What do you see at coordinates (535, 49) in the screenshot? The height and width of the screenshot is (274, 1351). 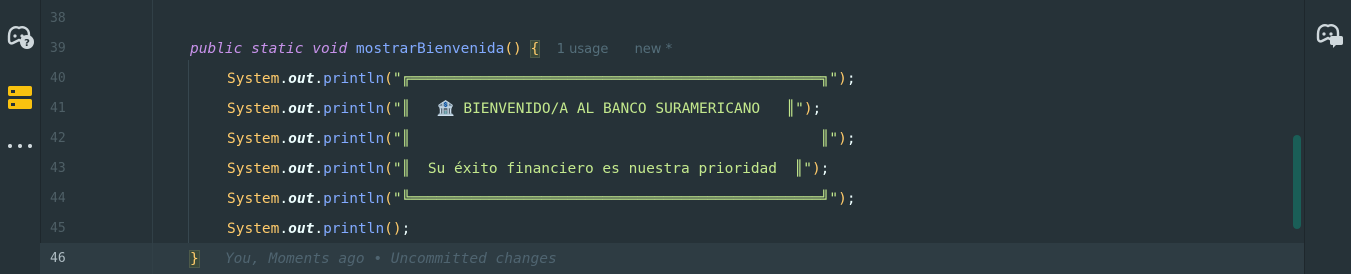 I see `open-brace: {` at bounding box center [535, 49].